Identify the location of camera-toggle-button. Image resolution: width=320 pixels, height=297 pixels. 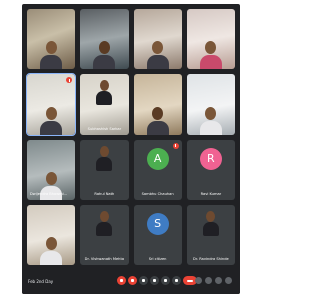
(132, 280).